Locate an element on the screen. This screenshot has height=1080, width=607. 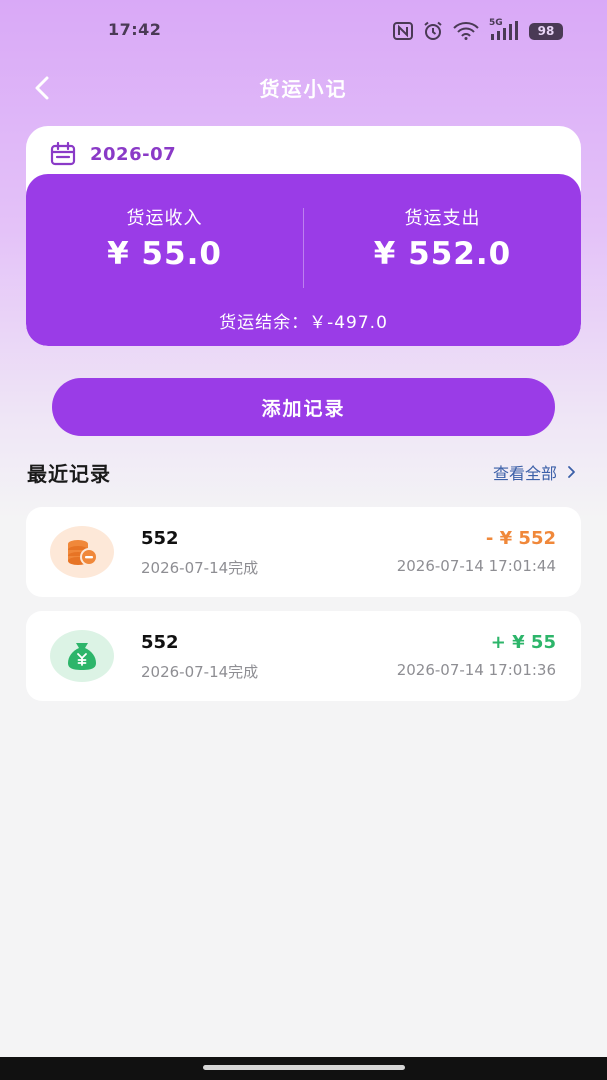
system-nav-bar is located at coordinates (303, 1068).